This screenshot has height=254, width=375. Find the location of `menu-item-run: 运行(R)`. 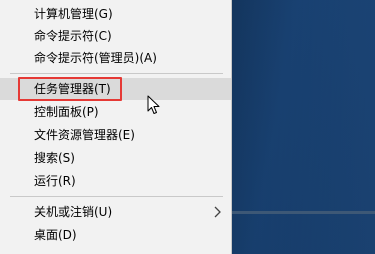

menu-item-run: 运行(R) is located at coordinates (115, 181).